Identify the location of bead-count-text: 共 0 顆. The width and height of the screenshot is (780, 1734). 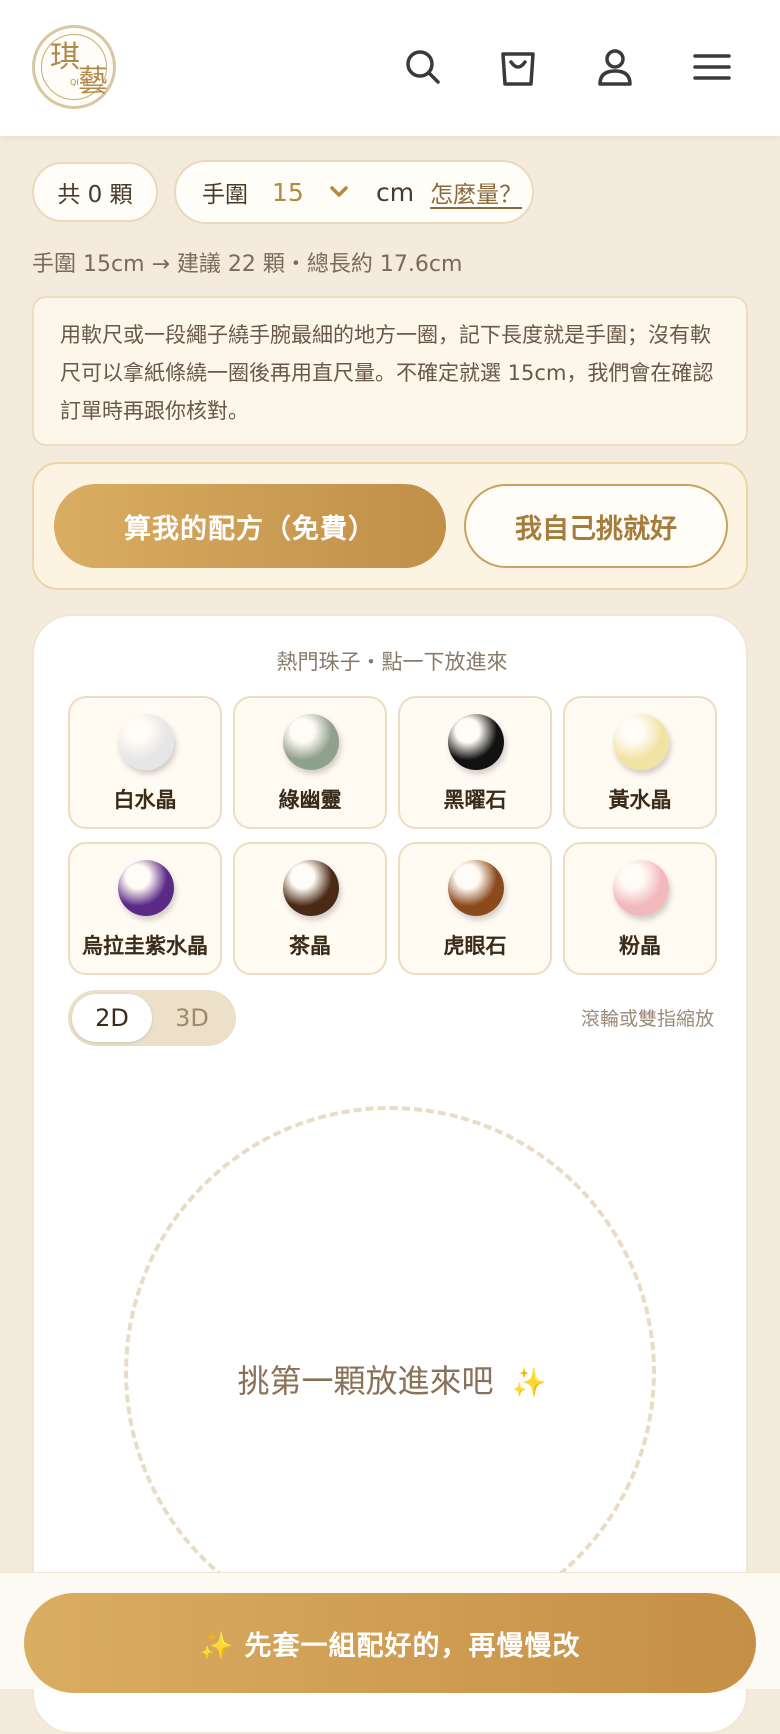
(95, 195).